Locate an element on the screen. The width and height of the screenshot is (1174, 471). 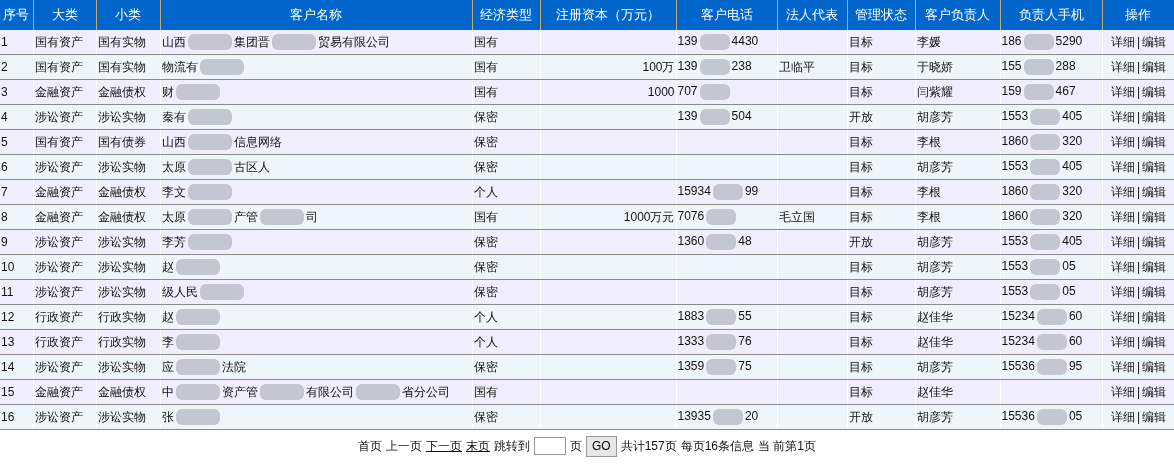
pager-link: 首页 is located at coordinates (369, 446).